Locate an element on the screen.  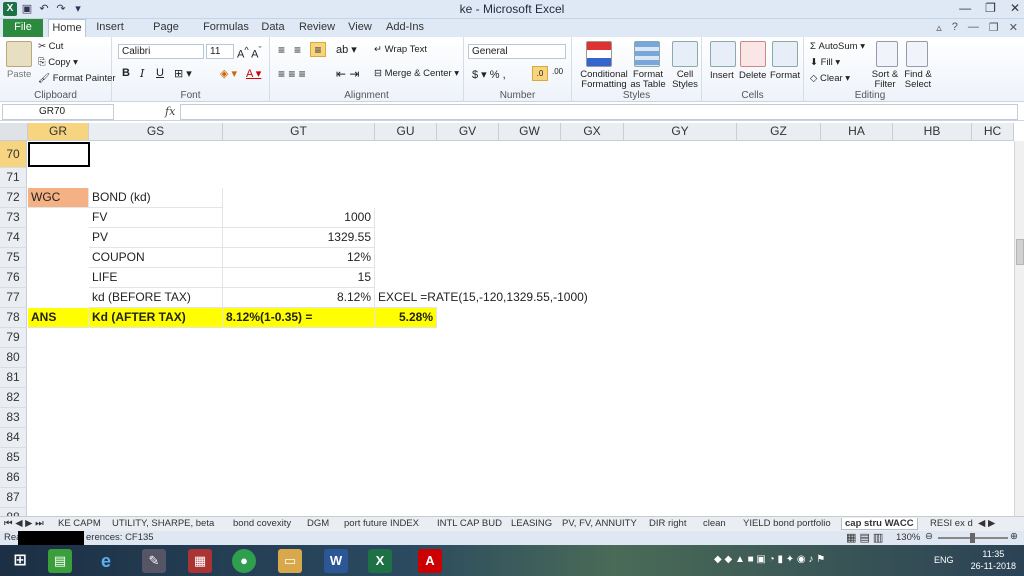
select-all-corner is located at coordinates (14, 132).